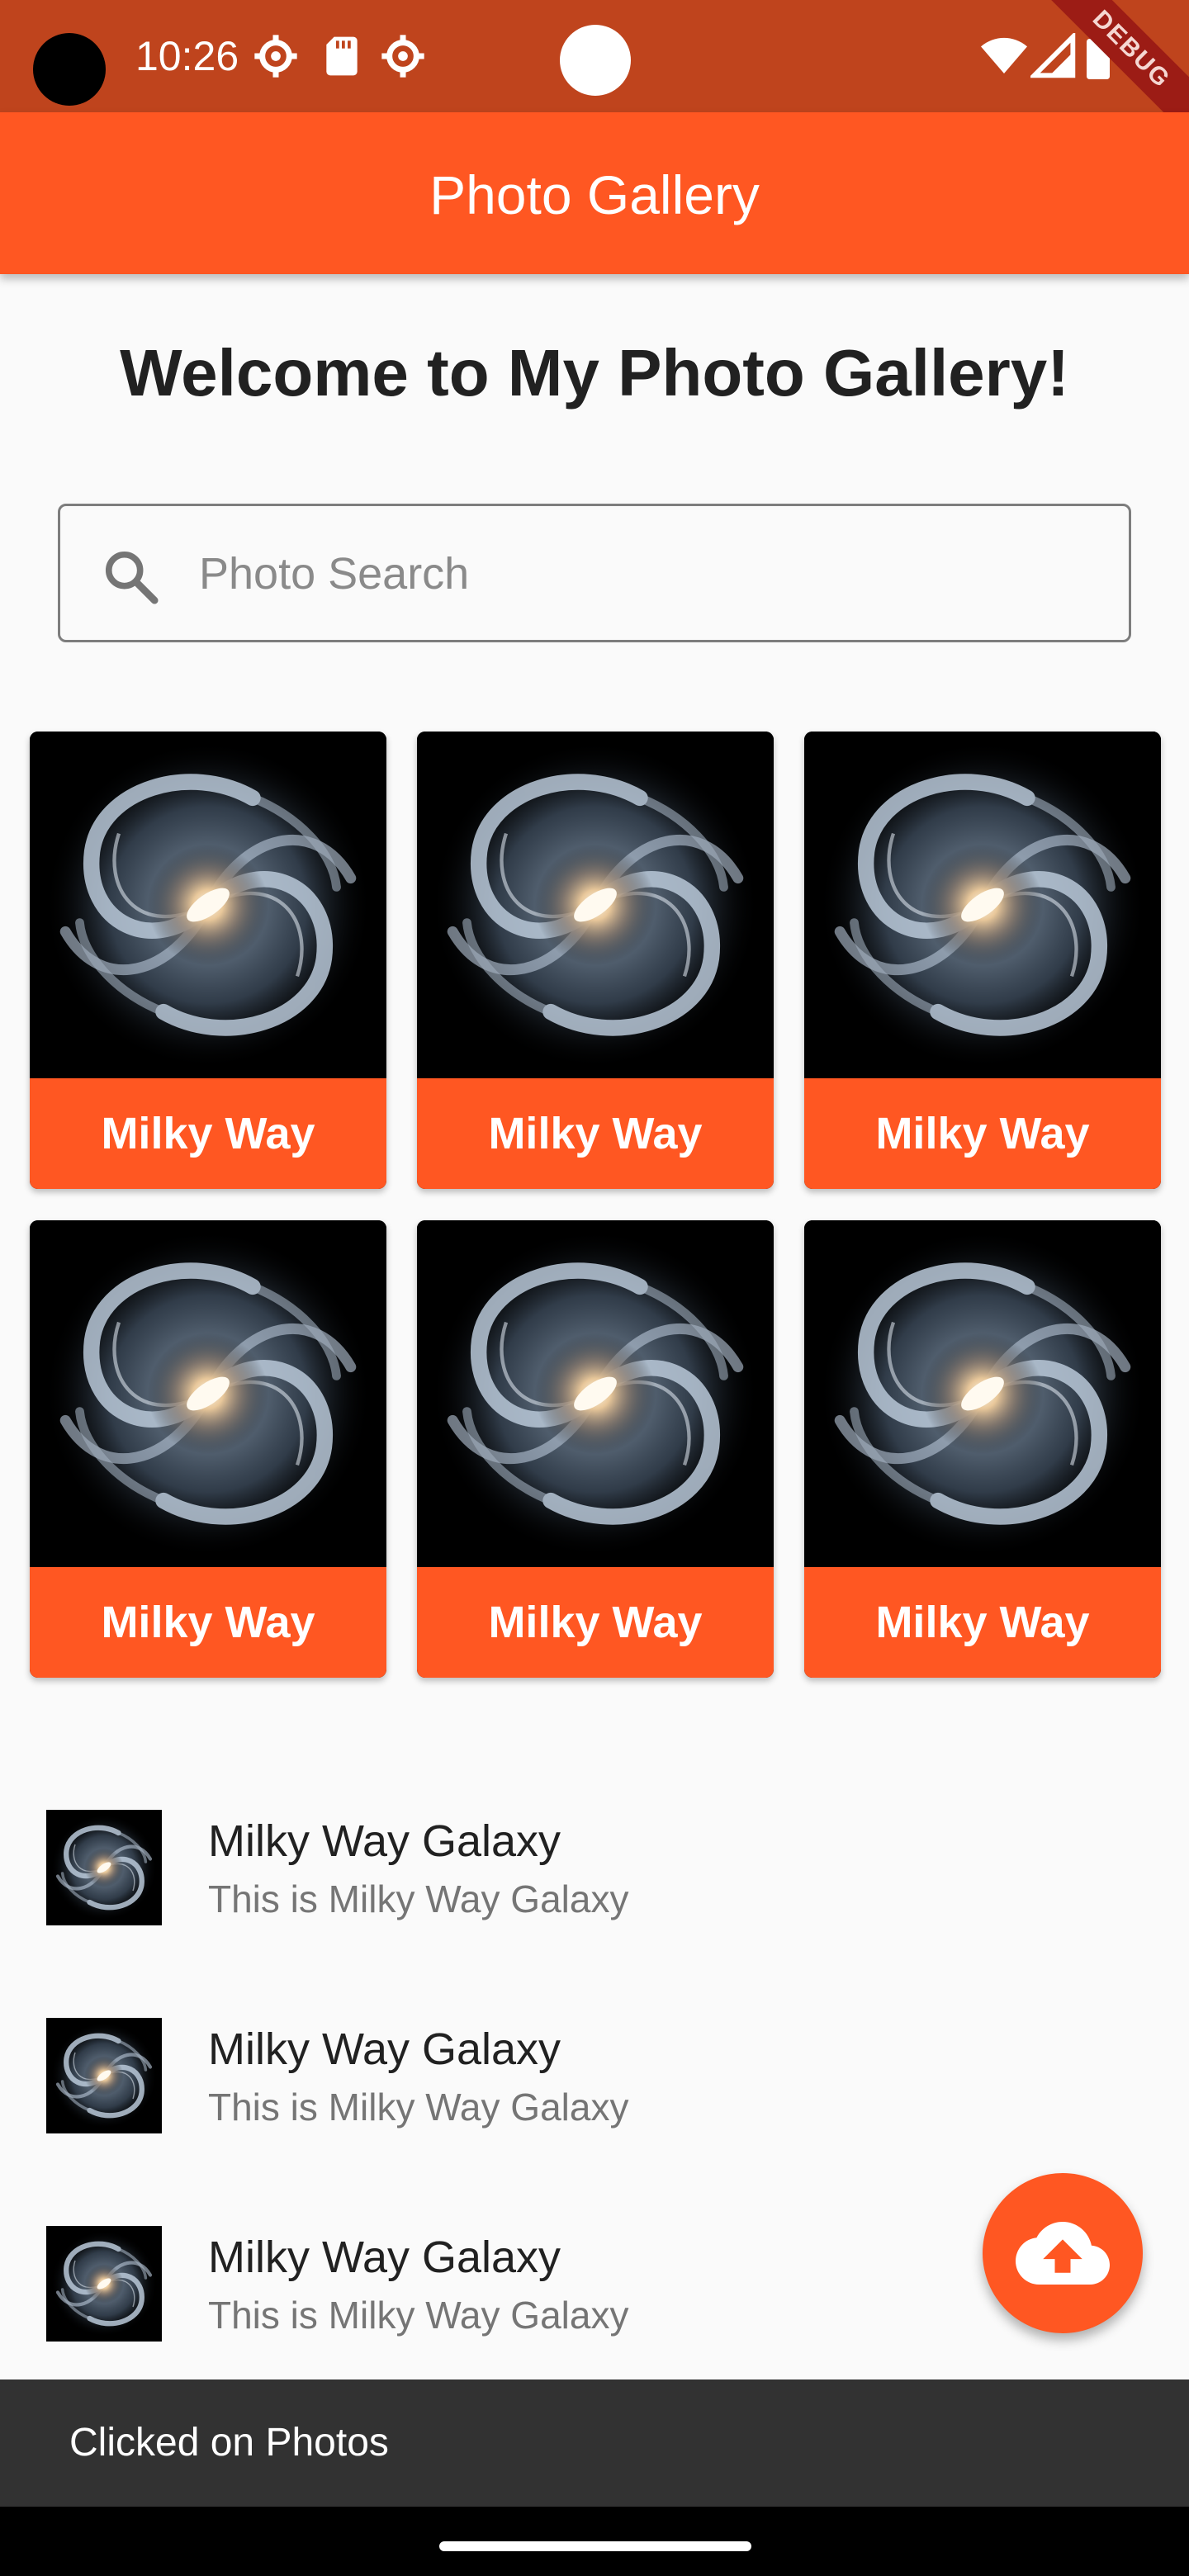  I want to click on wifi-icon, so click(1004, 55).